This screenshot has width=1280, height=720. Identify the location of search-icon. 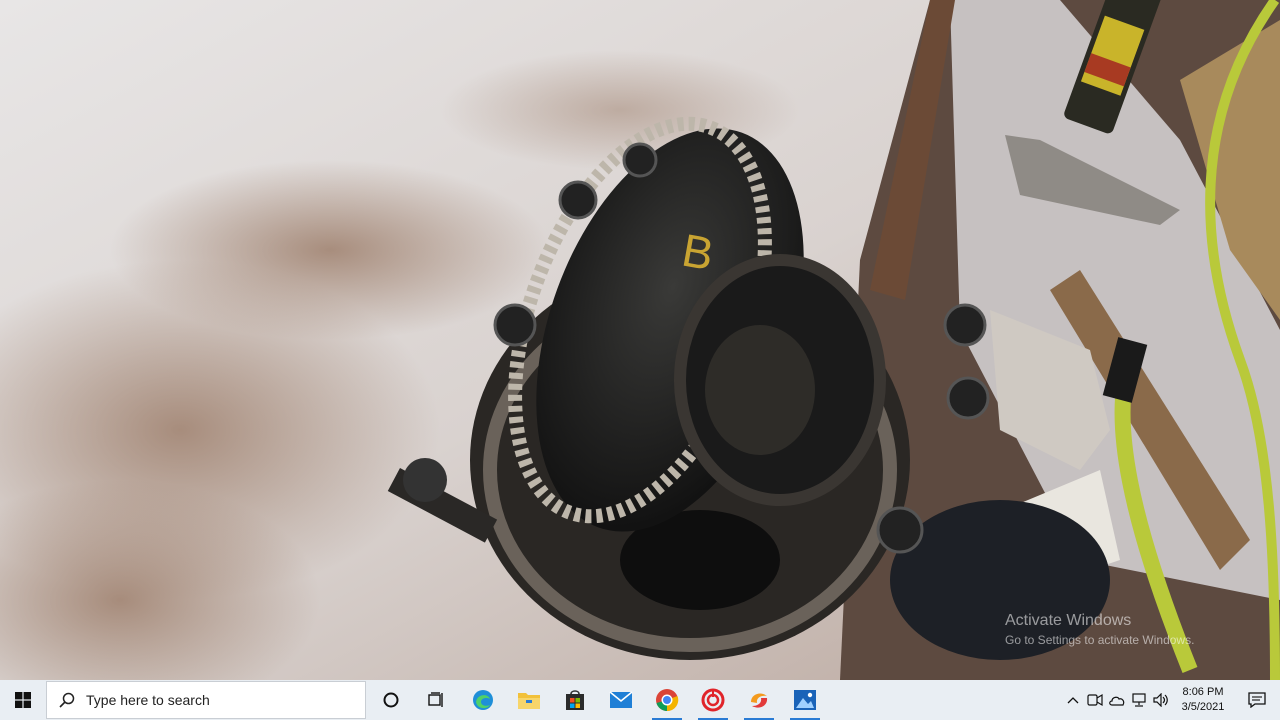
(67, 700).